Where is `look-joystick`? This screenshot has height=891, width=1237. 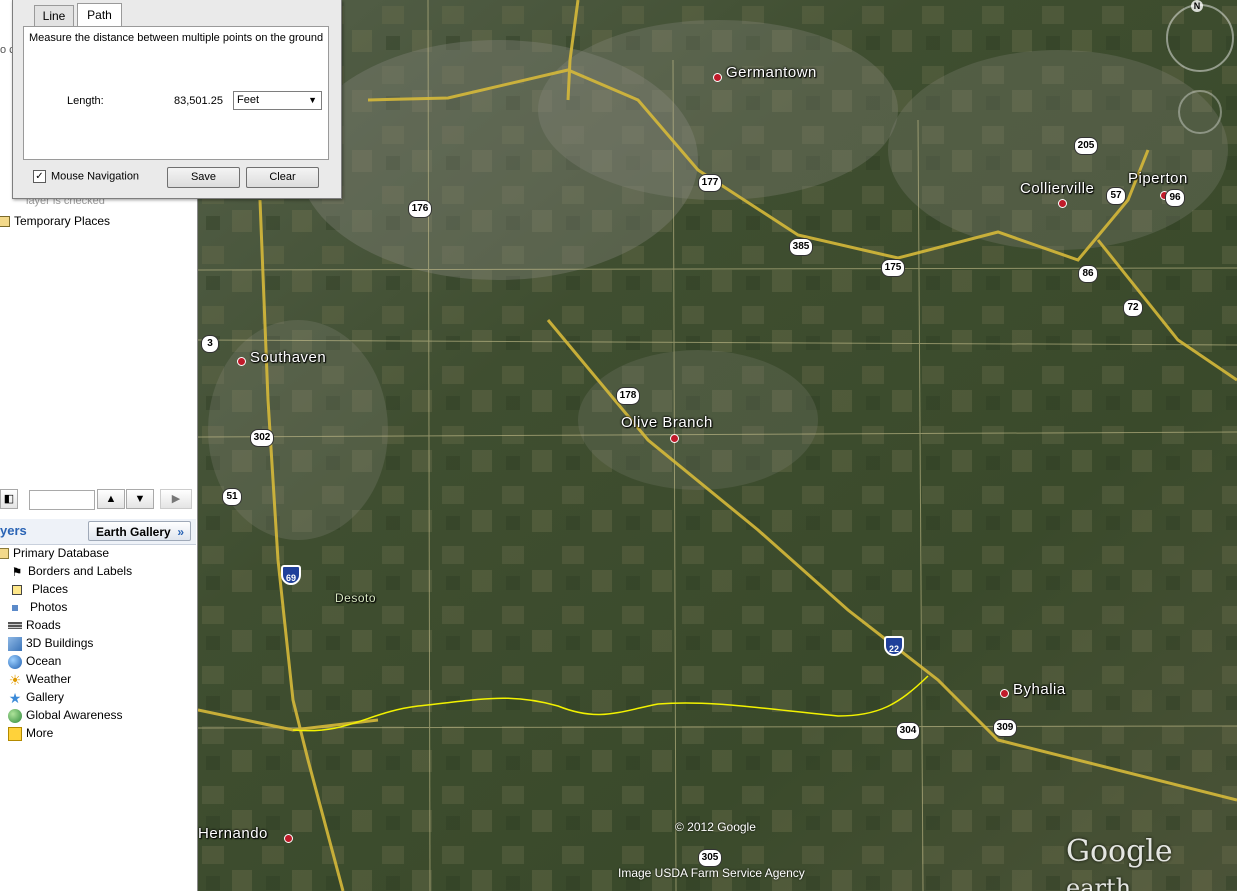
look-joystick is located at coordinates (1200, 112).